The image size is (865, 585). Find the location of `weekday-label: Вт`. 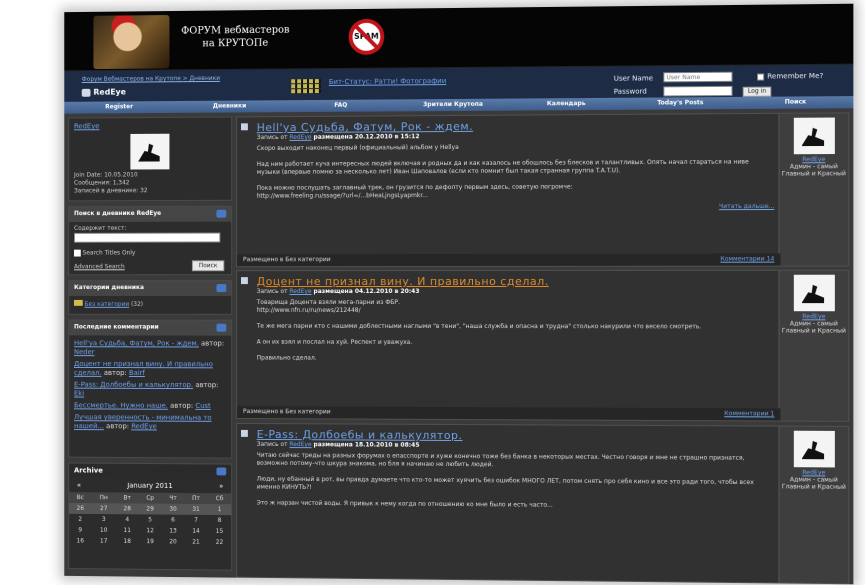

weekday-label: Вт is located at coordinates (127, 497).